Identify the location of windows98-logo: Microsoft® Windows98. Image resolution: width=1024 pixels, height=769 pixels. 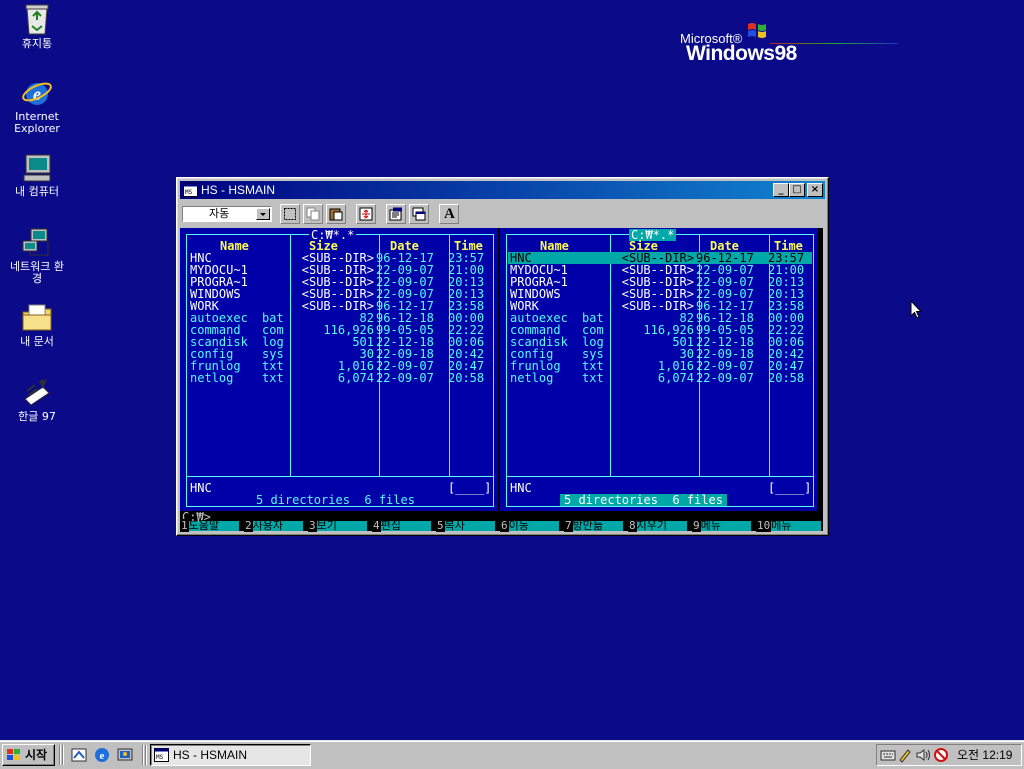
(806, 44).